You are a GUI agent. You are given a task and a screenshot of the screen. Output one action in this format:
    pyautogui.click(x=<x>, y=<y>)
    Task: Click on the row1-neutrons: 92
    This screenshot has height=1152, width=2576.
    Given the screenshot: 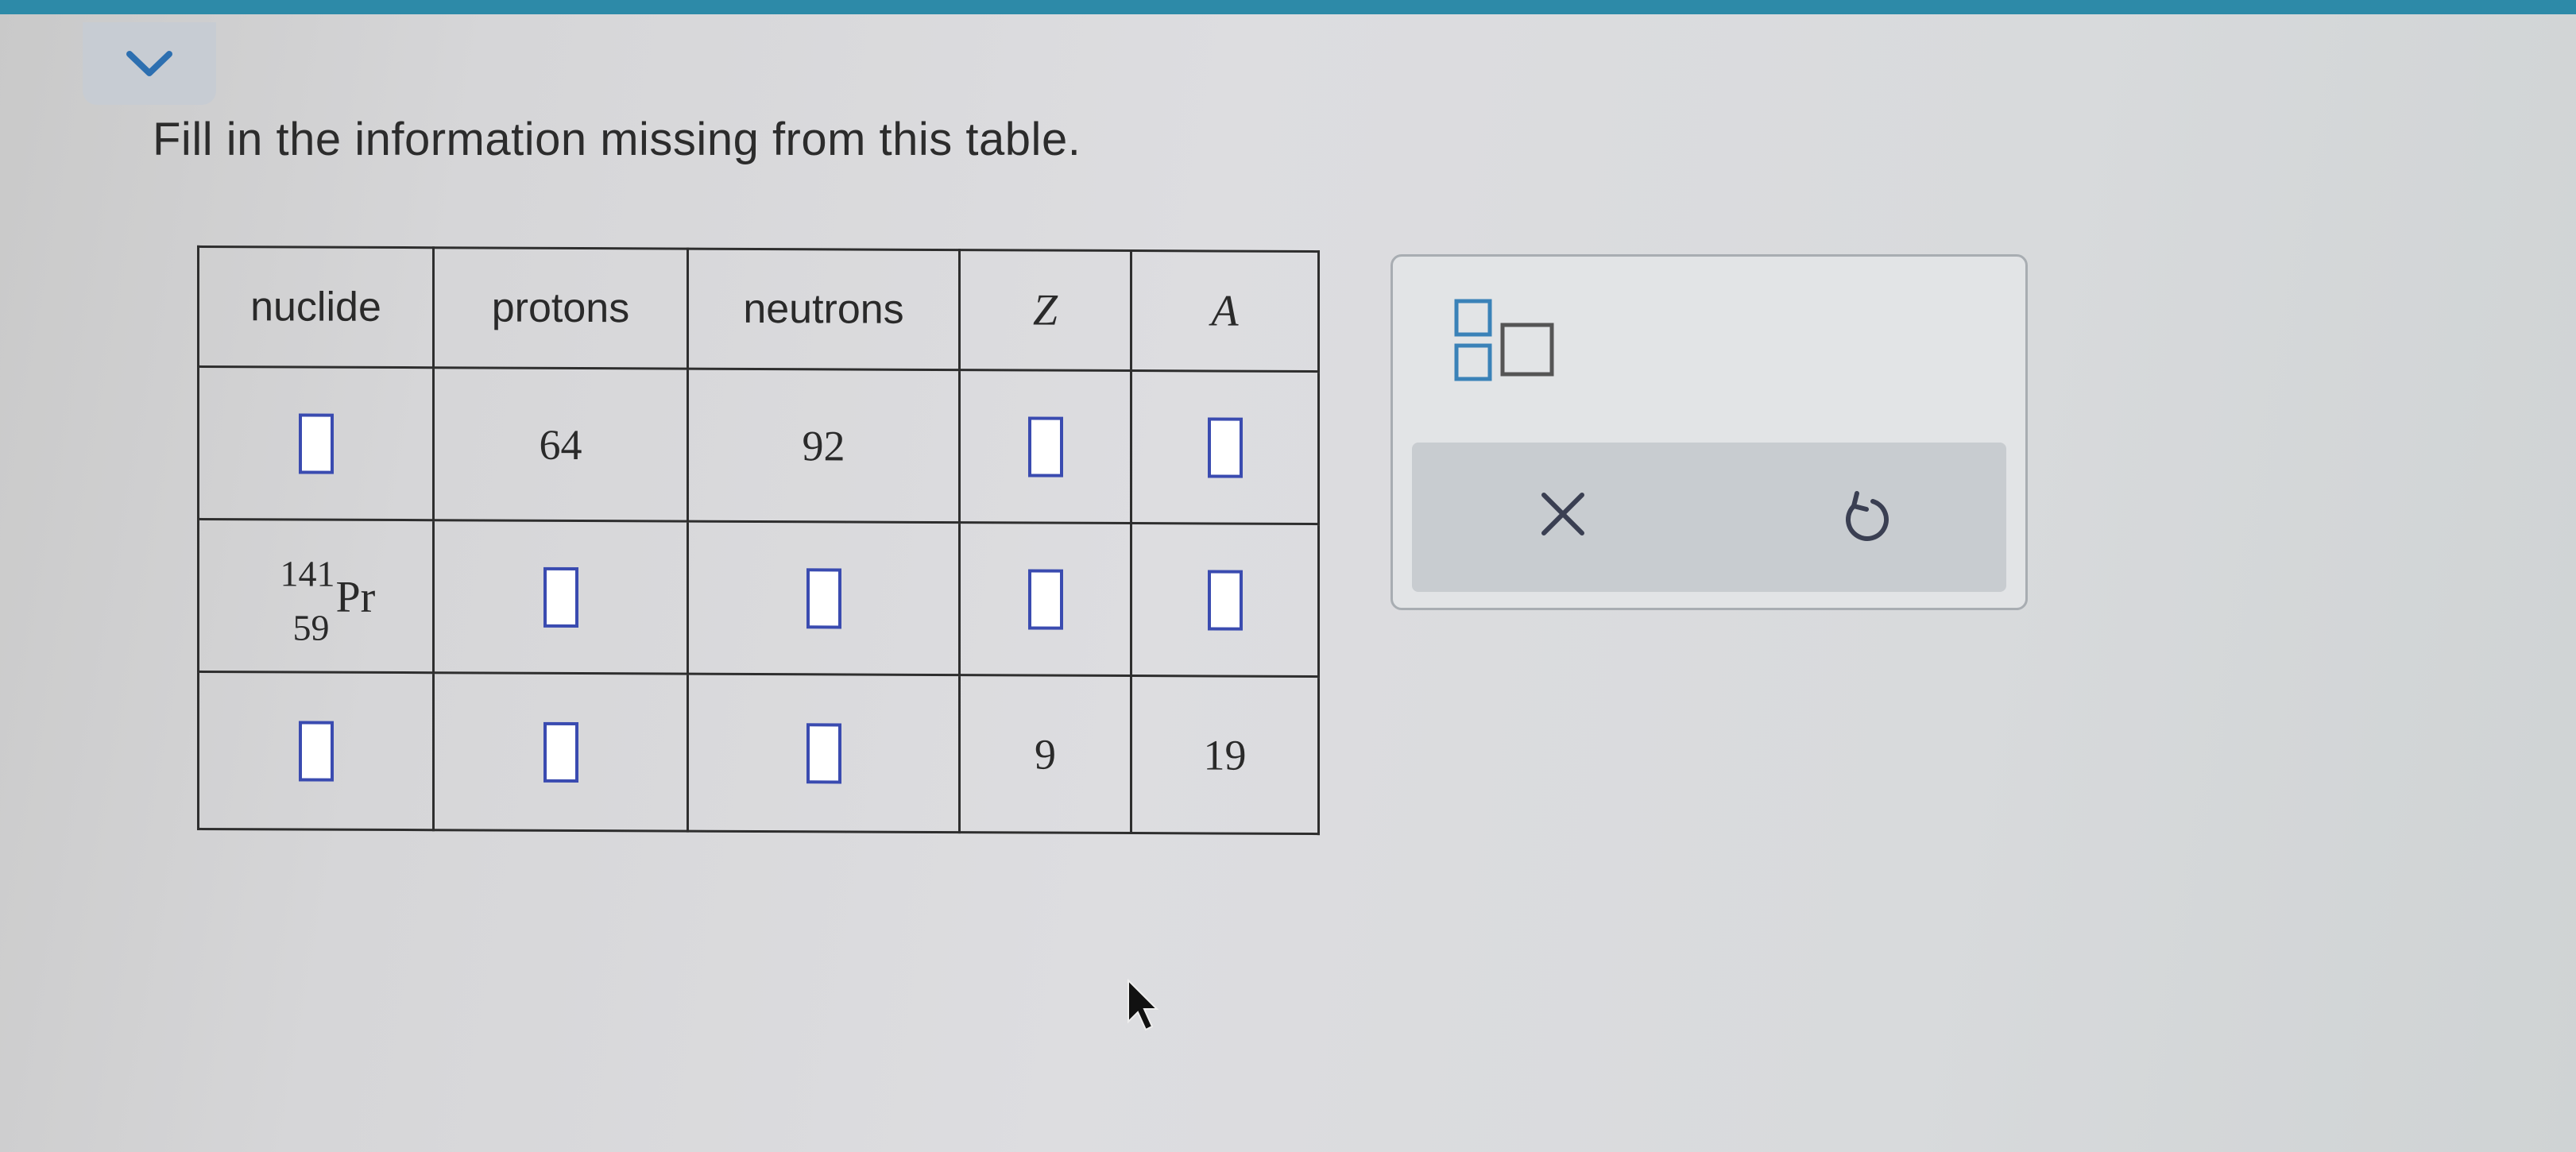 What is the action you would take?
    pyautogui.click(x=823, y=446)
    